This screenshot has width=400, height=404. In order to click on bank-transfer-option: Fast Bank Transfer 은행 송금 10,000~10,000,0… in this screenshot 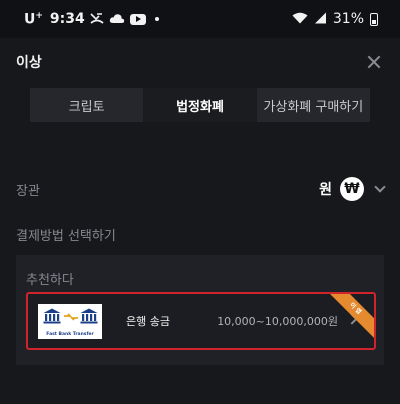, I will do `click(201, 321)`.